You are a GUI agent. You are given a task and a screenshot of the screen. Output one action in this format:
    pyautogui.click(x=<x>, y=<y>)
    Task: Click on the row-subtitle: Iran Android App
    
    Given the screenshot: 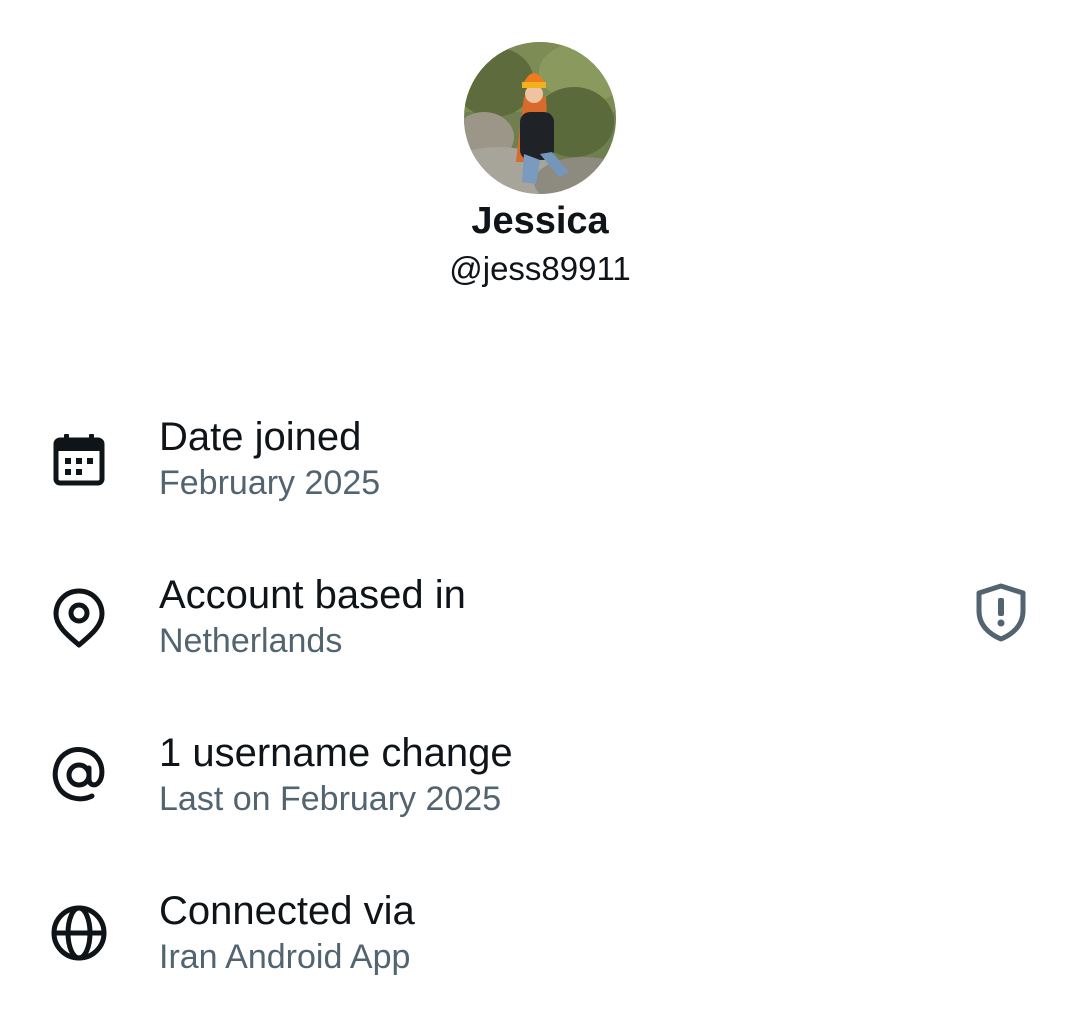 What is the action you would take?
    pyautogui.click(x=285, y=957)
    